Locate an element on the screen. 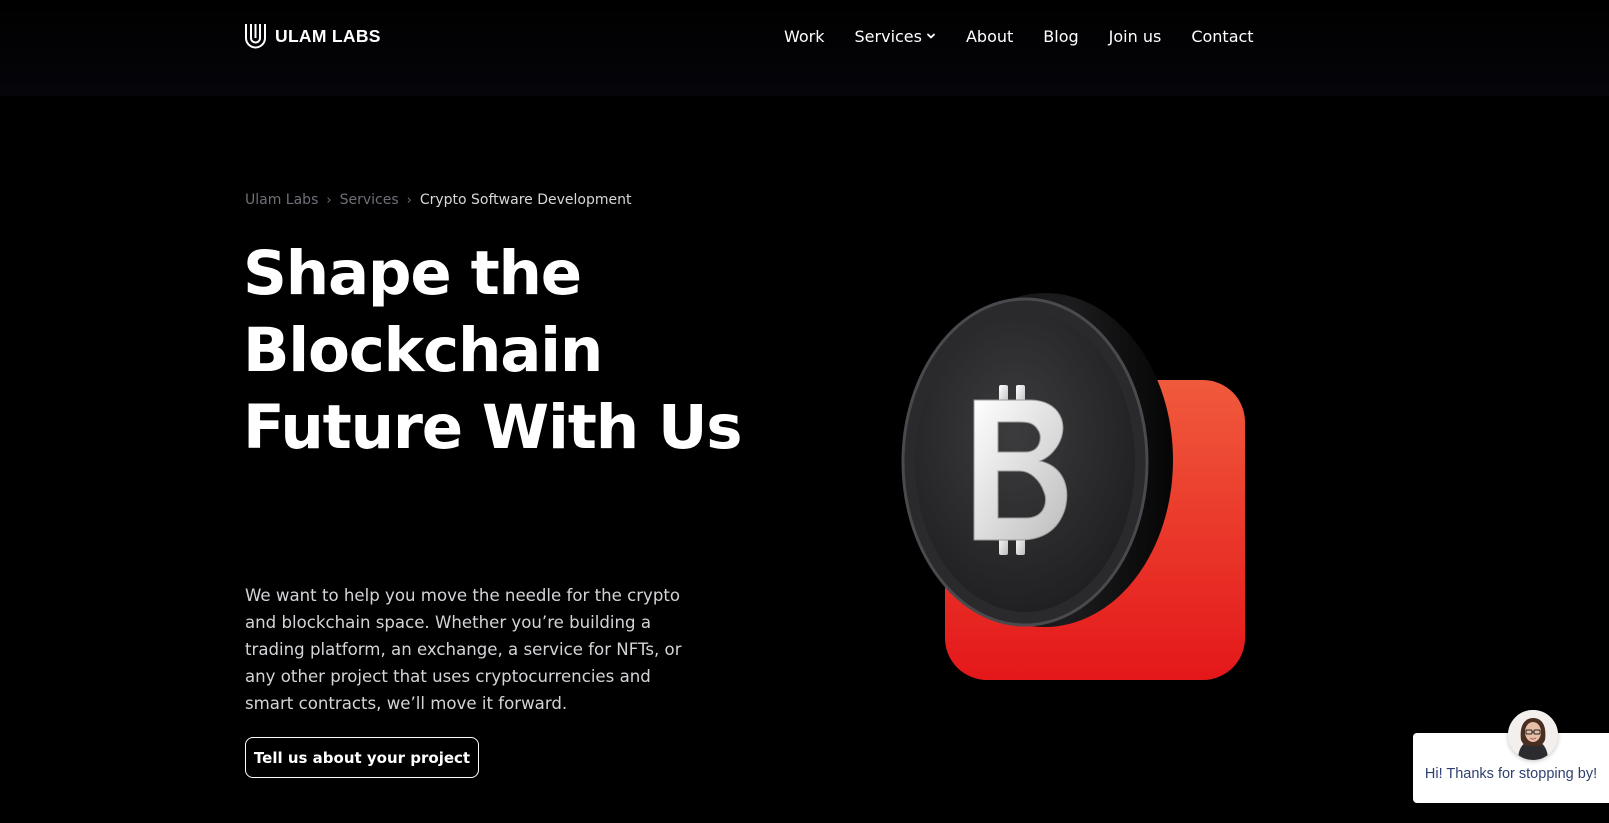 The width and height of the screenshot is (1609, 823). nav-services-label: Services is located at coordinates (888, 36).